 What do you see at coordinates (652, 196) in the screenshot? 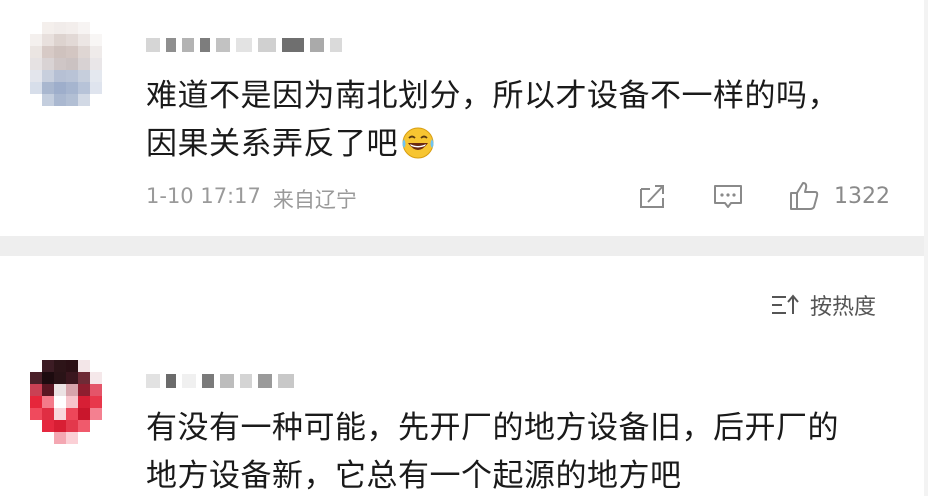
I see `share-icon` at bounding box center [652, 196].